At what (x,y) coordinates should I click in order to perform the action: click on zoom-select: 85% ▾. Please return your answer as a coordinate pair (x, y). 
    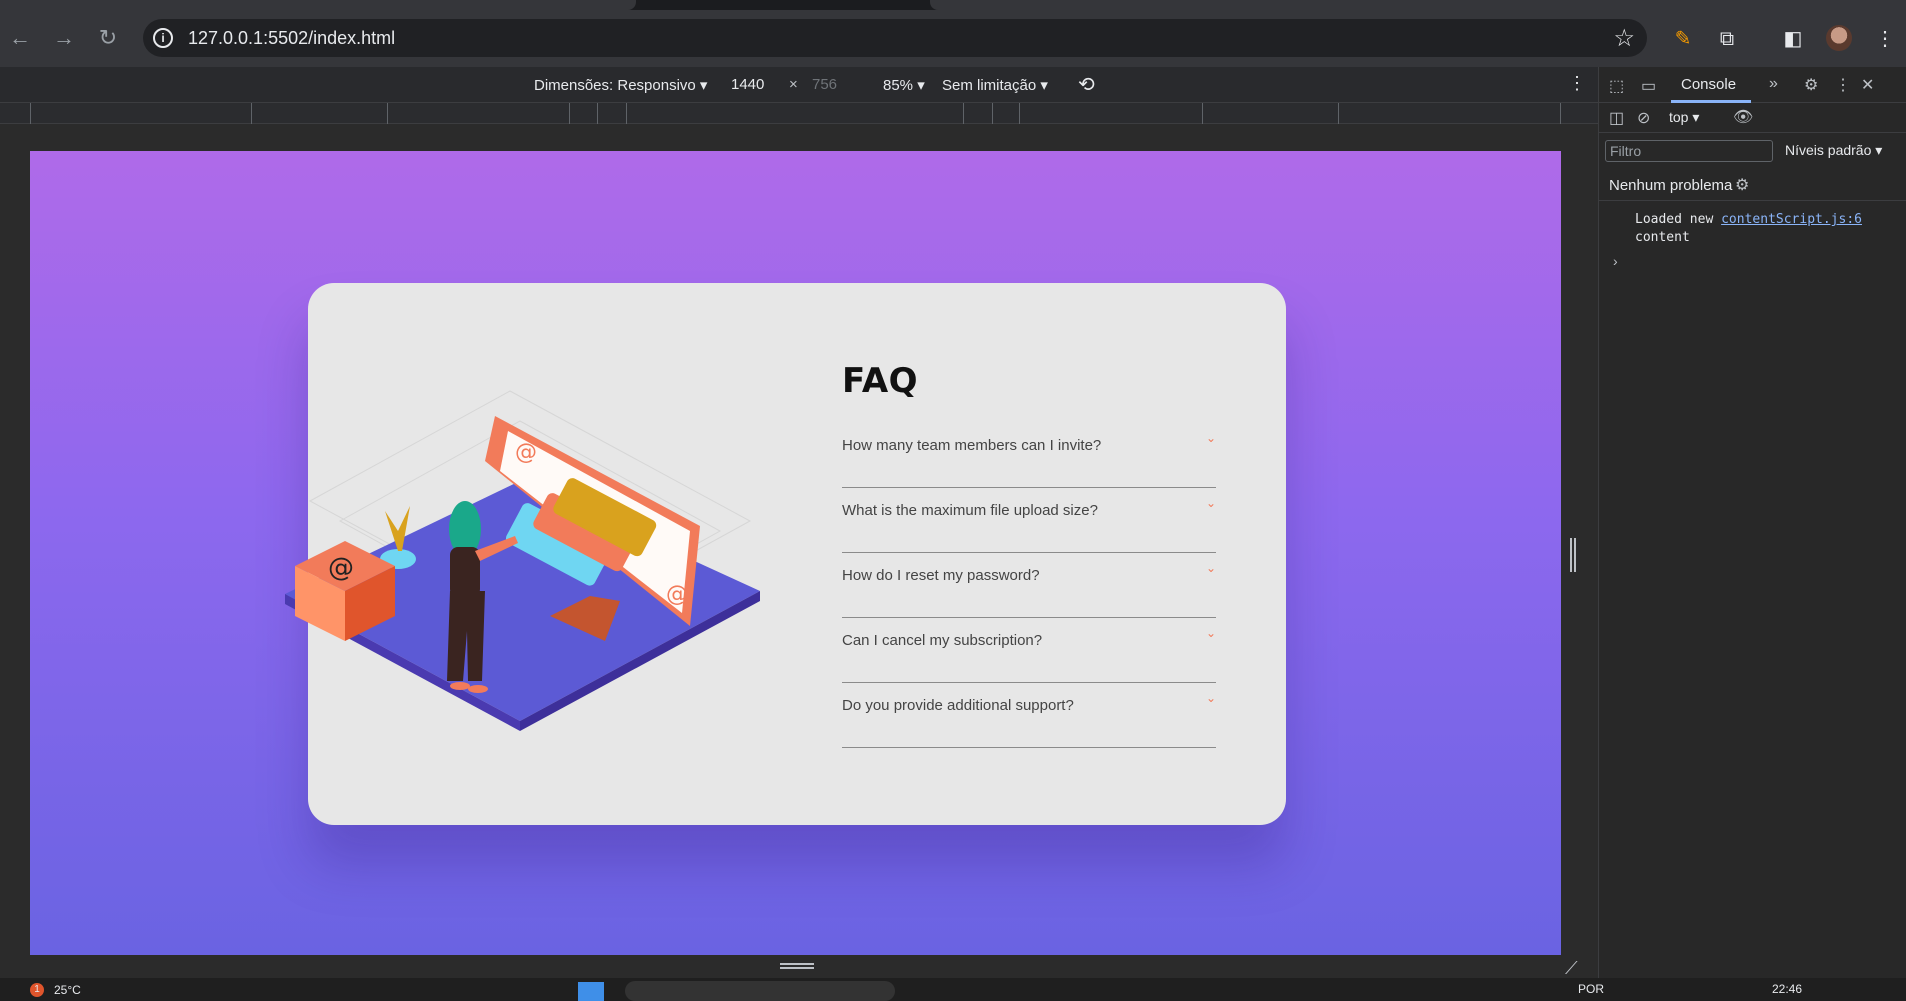
    Looking at the image, I should click on (904, 85).